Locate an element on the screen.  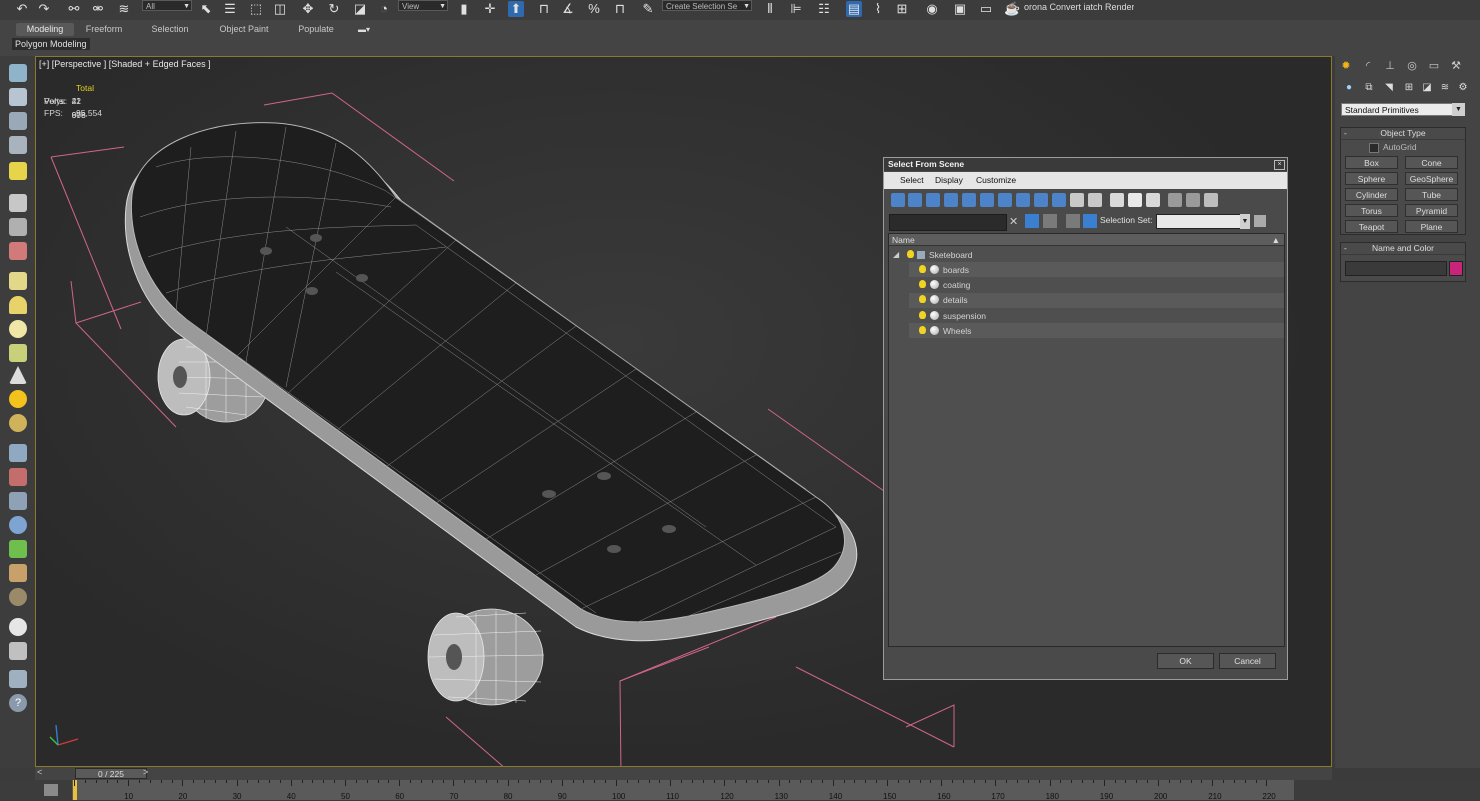
plane-button: Plane is located at coordinates (1431, 226).